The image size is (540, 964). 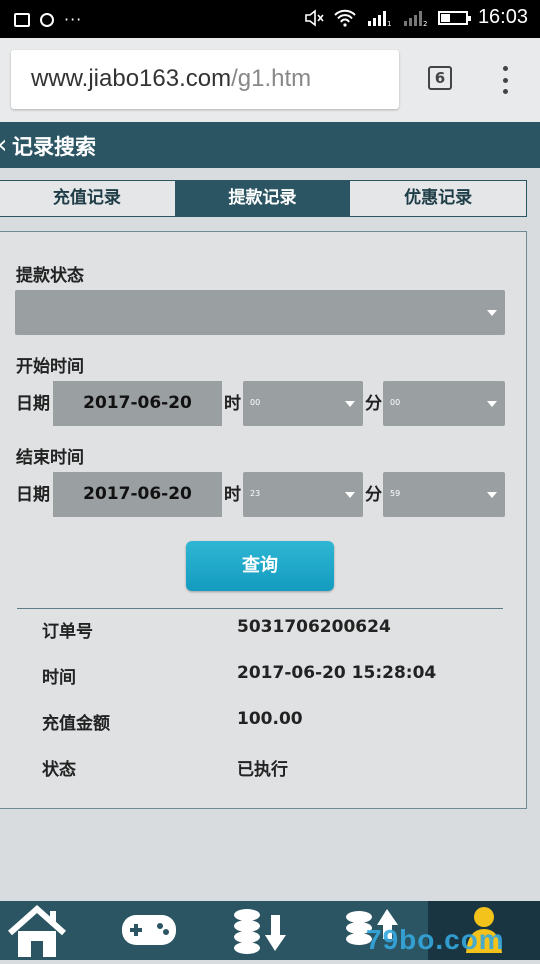 I want to click on start-date-input: 2017-06-20, so click(x=137, y=403).